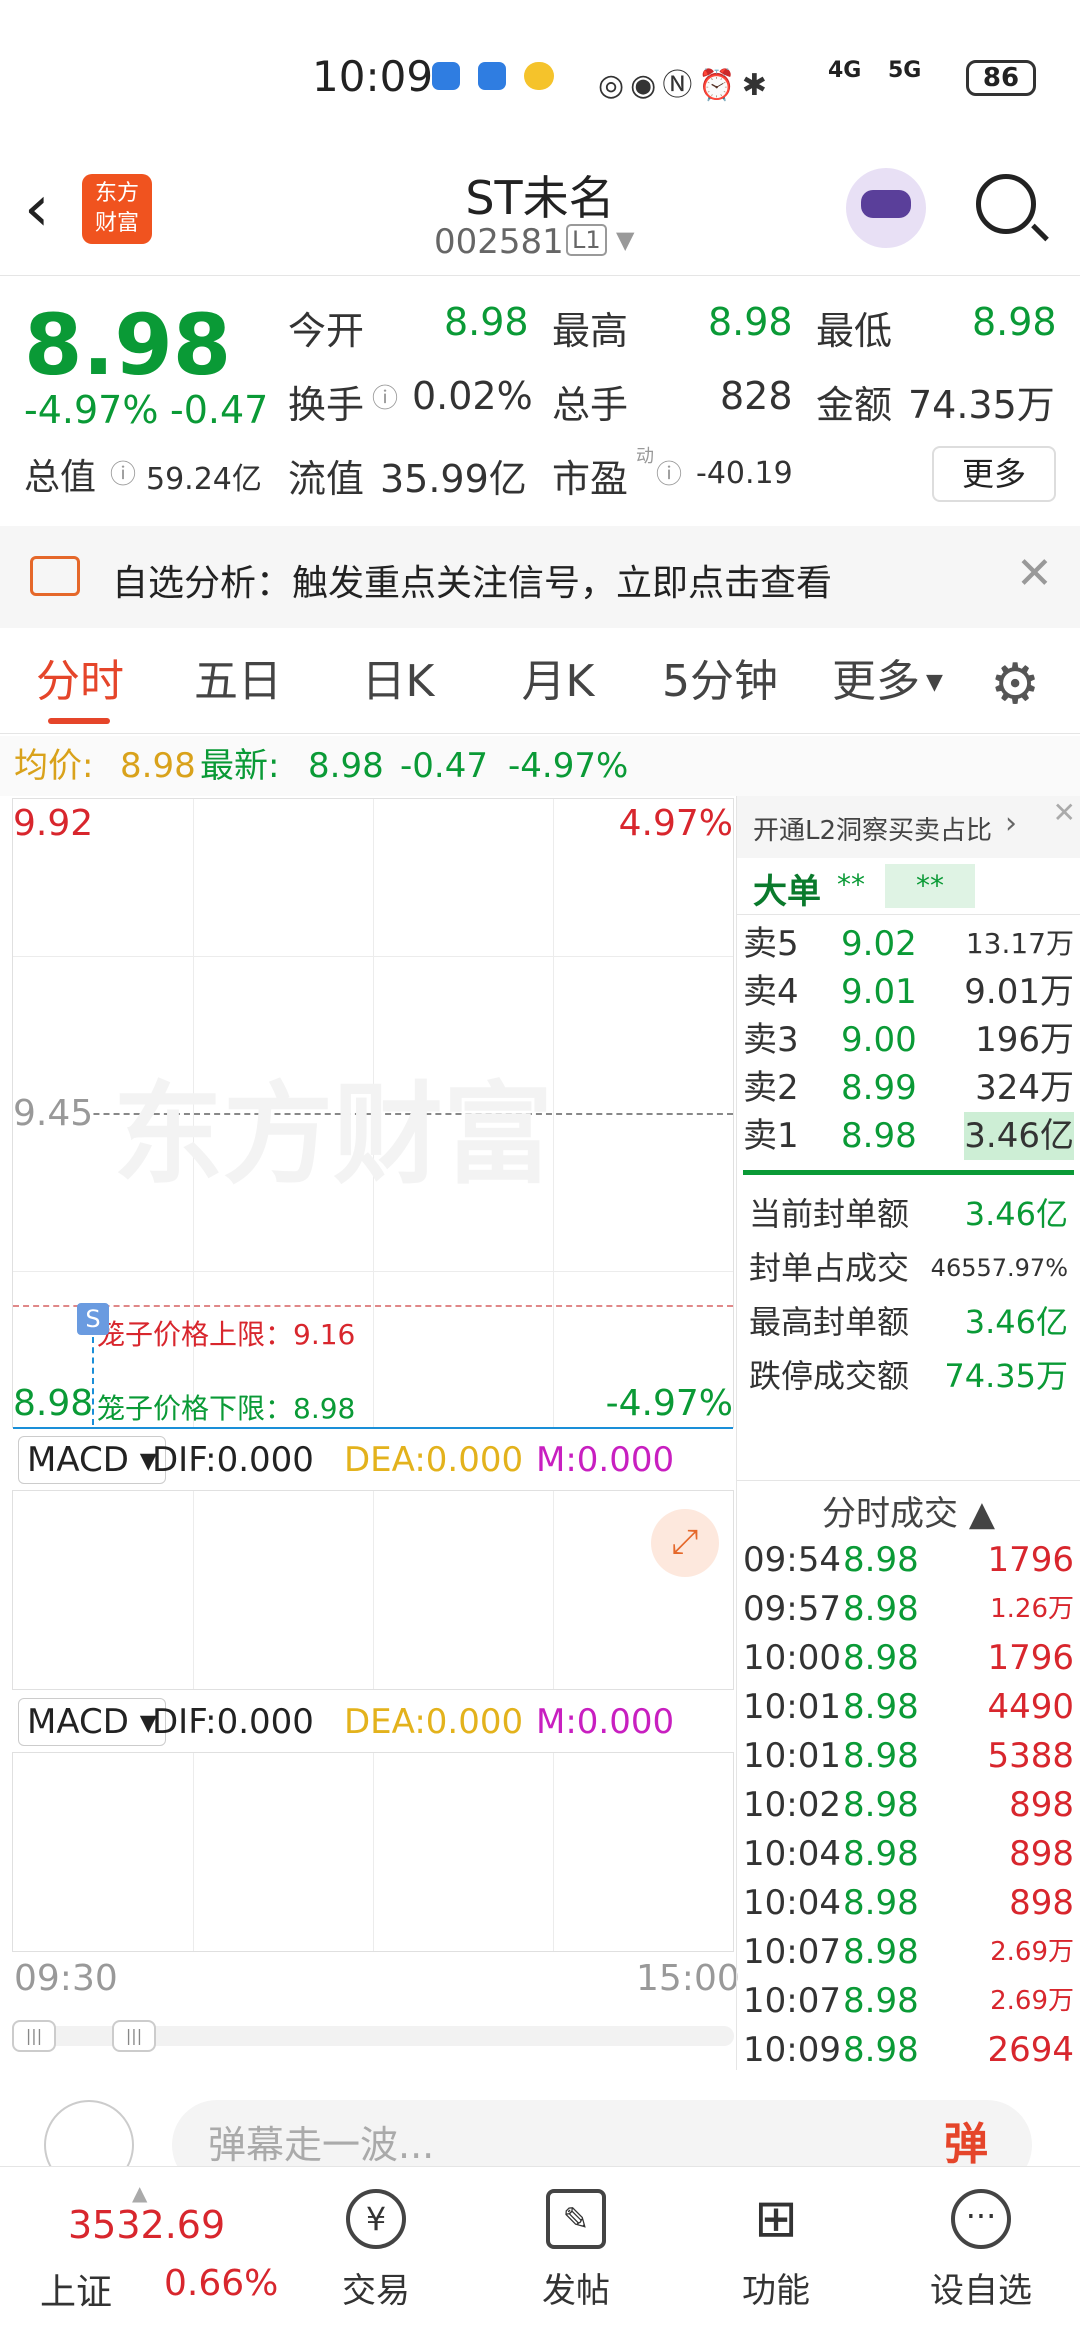 The height and width of the screenshot is (2340, 1080). I want to click on index-value: 3532.69, so click(146, 2225).